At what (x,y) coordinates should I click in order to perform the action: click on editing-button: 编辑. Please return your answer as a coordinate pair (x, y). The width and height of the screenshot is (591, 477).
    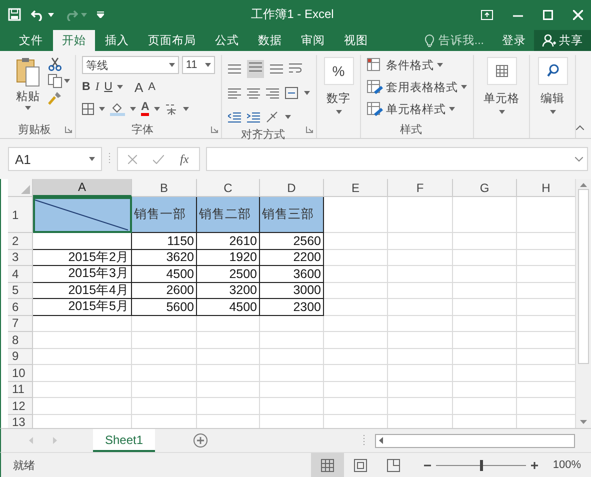
    Looking at the image, I should click on (552, 102).